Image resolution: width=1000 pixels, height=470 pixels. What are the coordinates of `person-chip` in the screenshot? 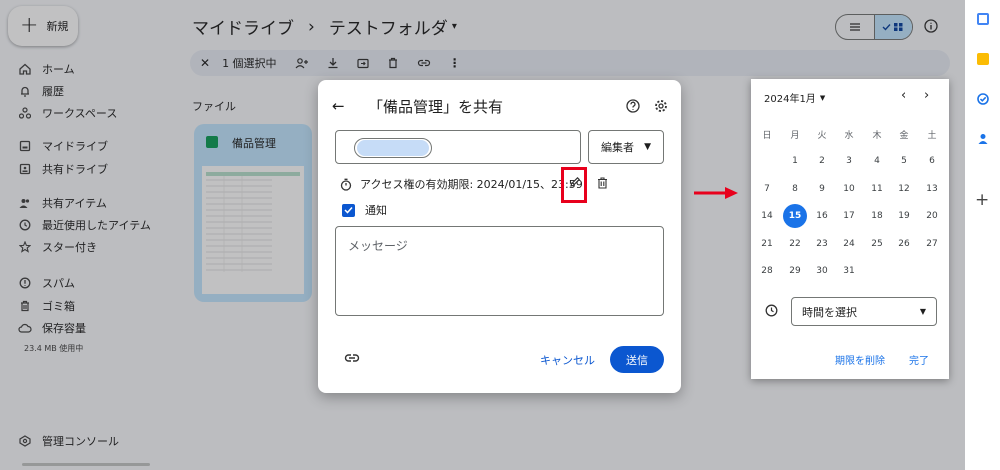 It's located at (393, 148).